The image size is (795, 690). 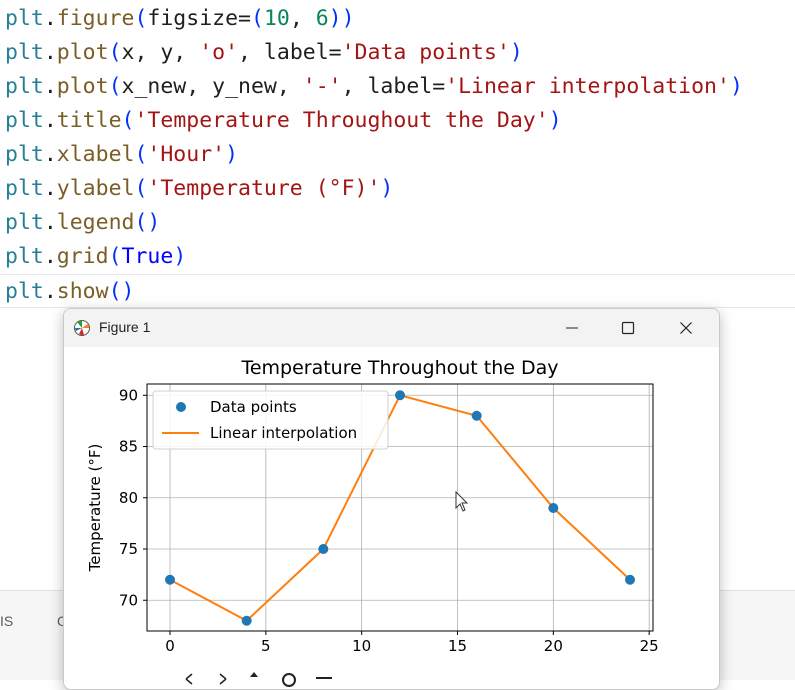 What do you see at coordinates (341, 18) in the screenshot?
I see `code-token: ))` at bounding box center [341, 18].